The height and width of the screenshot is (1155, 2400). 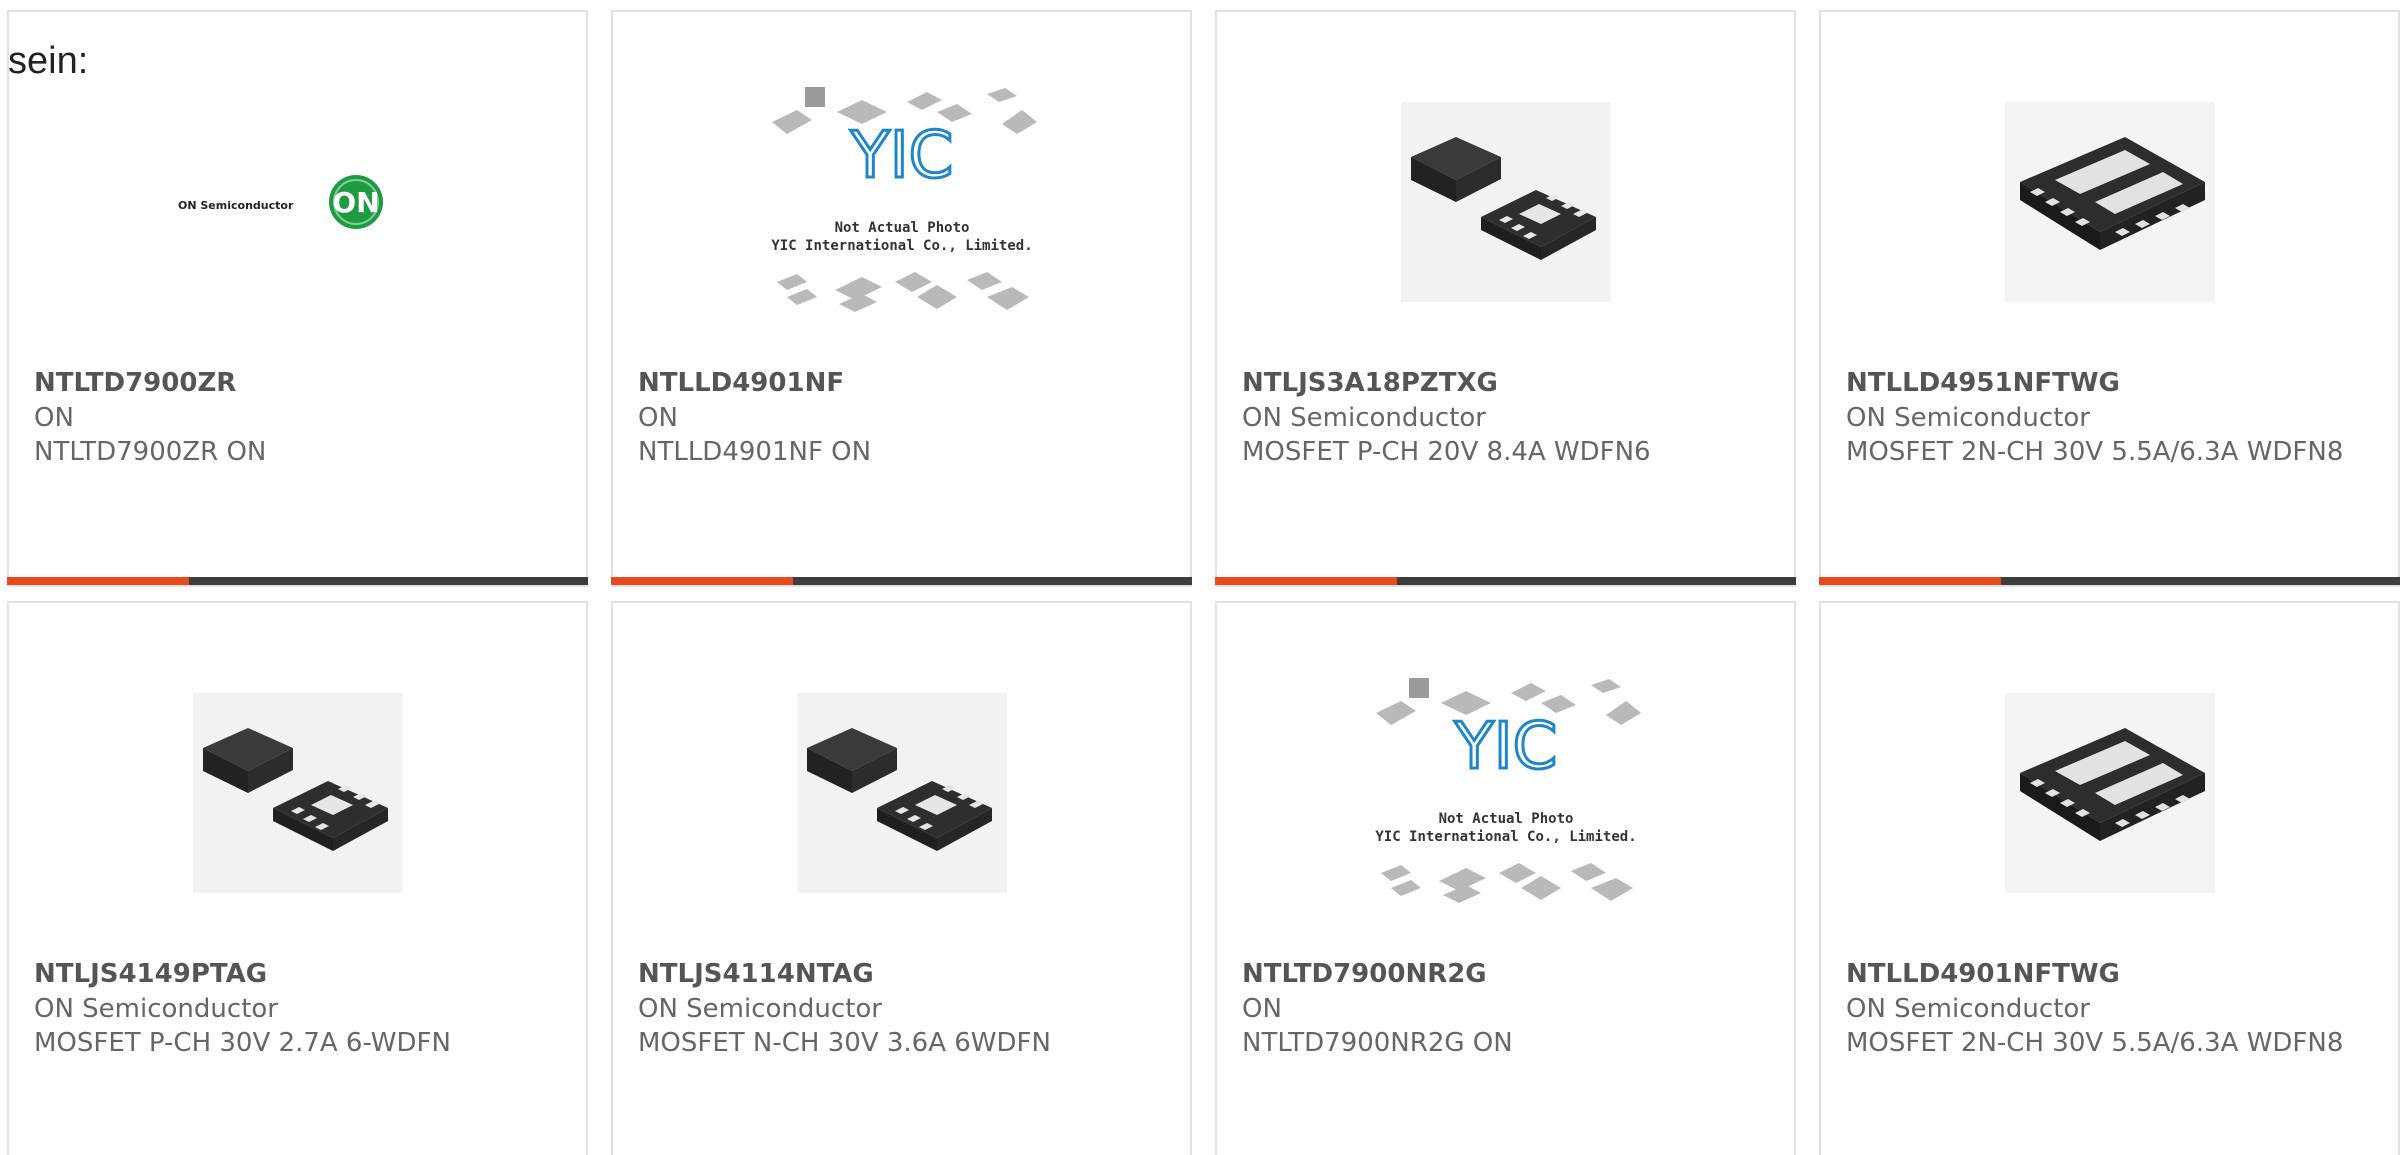 What do you see at coordinates (755, 452) in the screenshot?
I see `description: NTLLD4901NF ON` at bounding box center [755, 452].